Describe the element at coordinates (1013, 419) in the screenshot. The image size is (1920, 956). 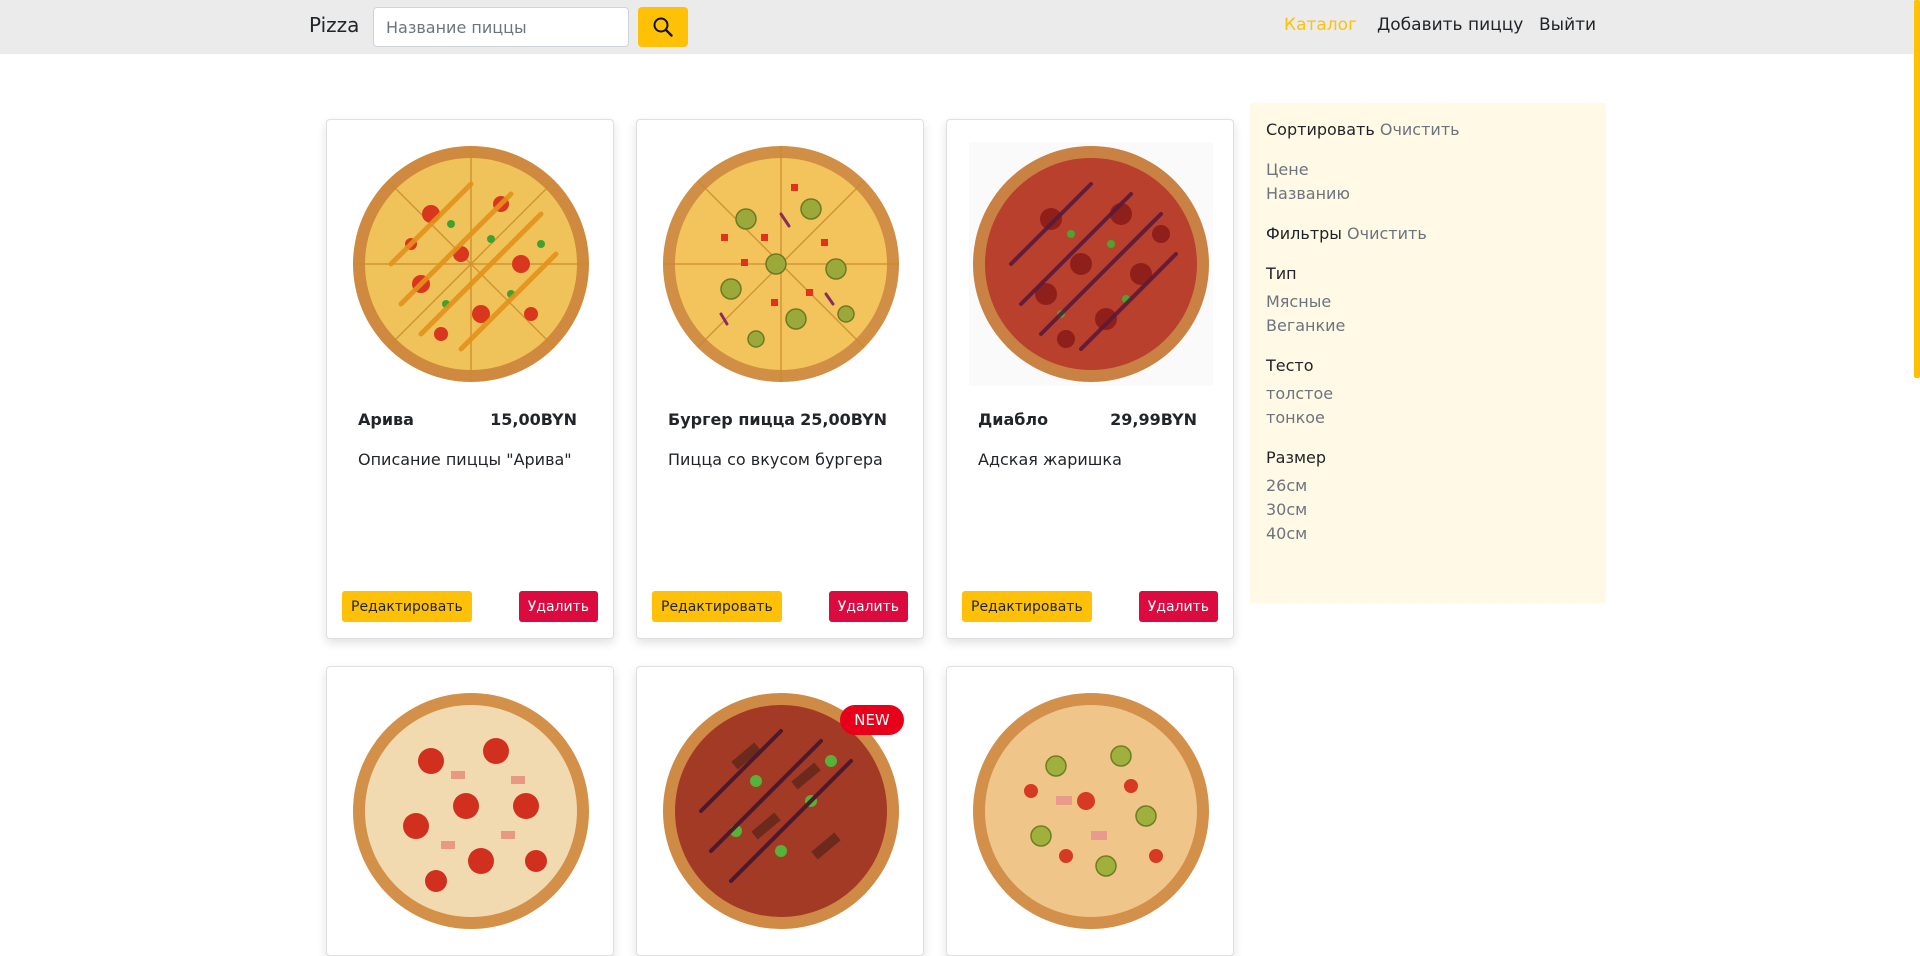
I see `pizza-name: Диабло` at that location.